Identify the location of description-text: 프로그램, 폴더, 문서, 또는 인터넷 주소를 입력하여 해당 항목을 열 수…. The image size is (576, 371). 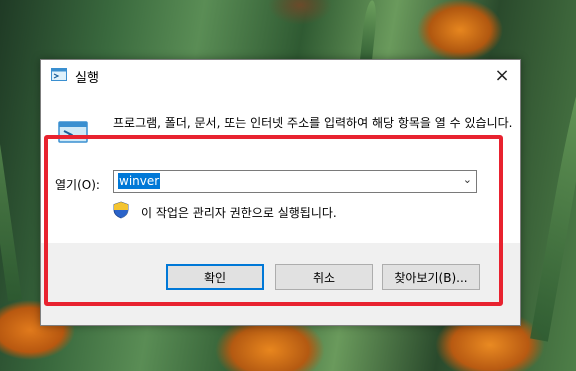
(313, 123).